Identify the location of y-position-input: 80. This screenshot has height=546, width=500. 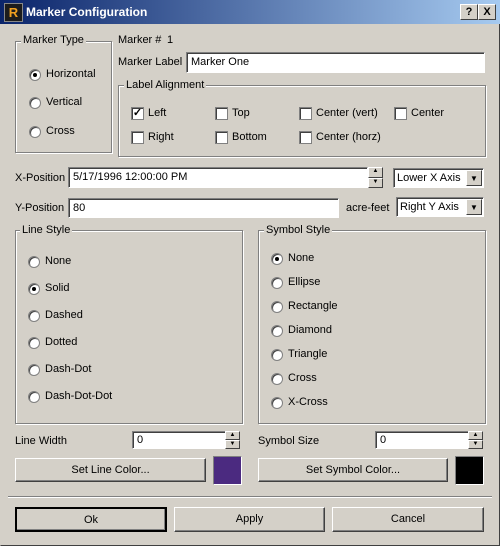
(203, 208).